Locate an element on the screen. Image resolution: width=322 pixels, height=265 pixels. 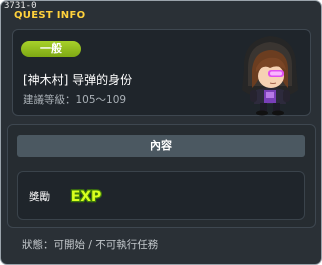
content-header: 內容 is located at coordinates (161, 146).